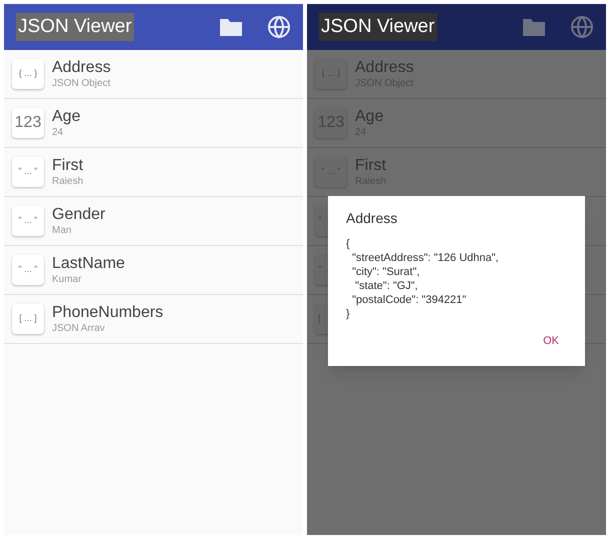 The image size is (610, 539). What do you see at coordinates (582, 27) in the screenshot?
I see `globe-icon` at bounding box center [582, 27].